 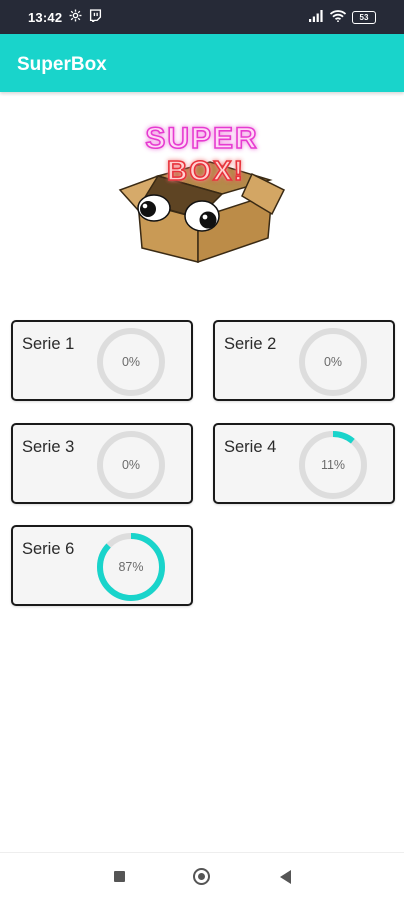 What do you see at coordinates (48, 447) in the screenshot?
I see `series-label: Serie 3` at bounding box center [48, 447].